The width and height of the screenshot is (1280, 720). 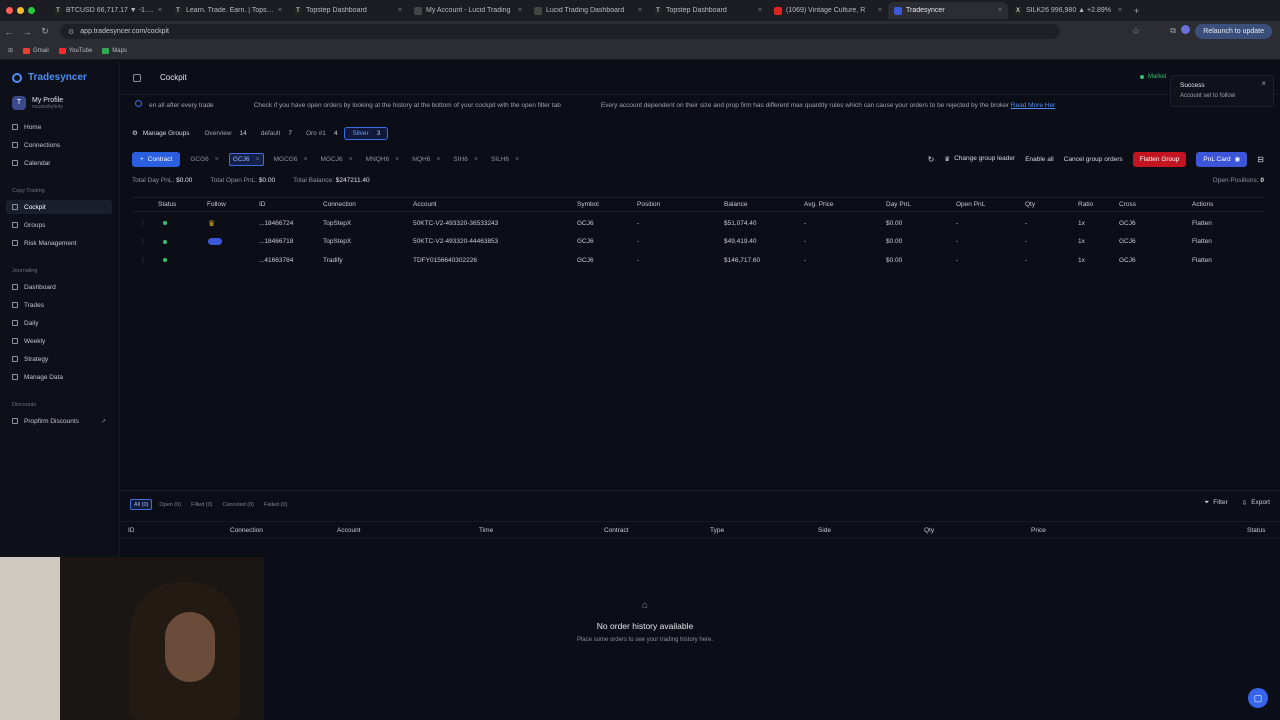 What do you see at coordinates (59, 287) in the screenshot?
I see `sidebar-item-dashboard: Dashboard` at bounding box center [59, 287].